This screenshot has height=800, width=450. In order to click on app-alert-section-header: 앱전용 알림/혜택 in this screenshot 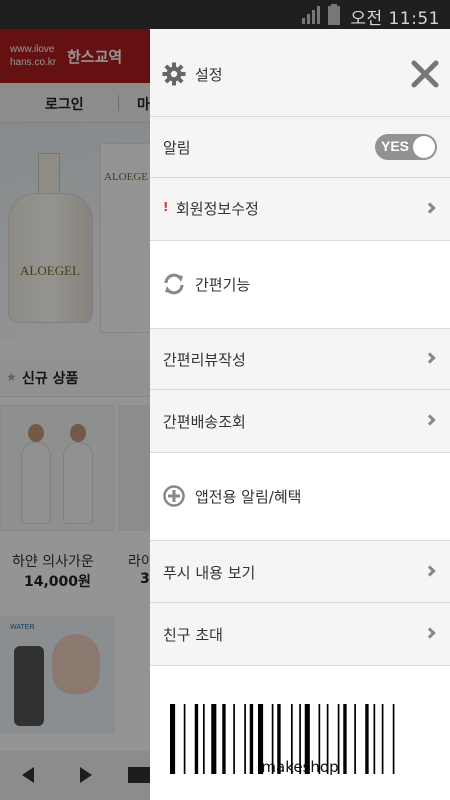, I will do `click(300, 496)`.